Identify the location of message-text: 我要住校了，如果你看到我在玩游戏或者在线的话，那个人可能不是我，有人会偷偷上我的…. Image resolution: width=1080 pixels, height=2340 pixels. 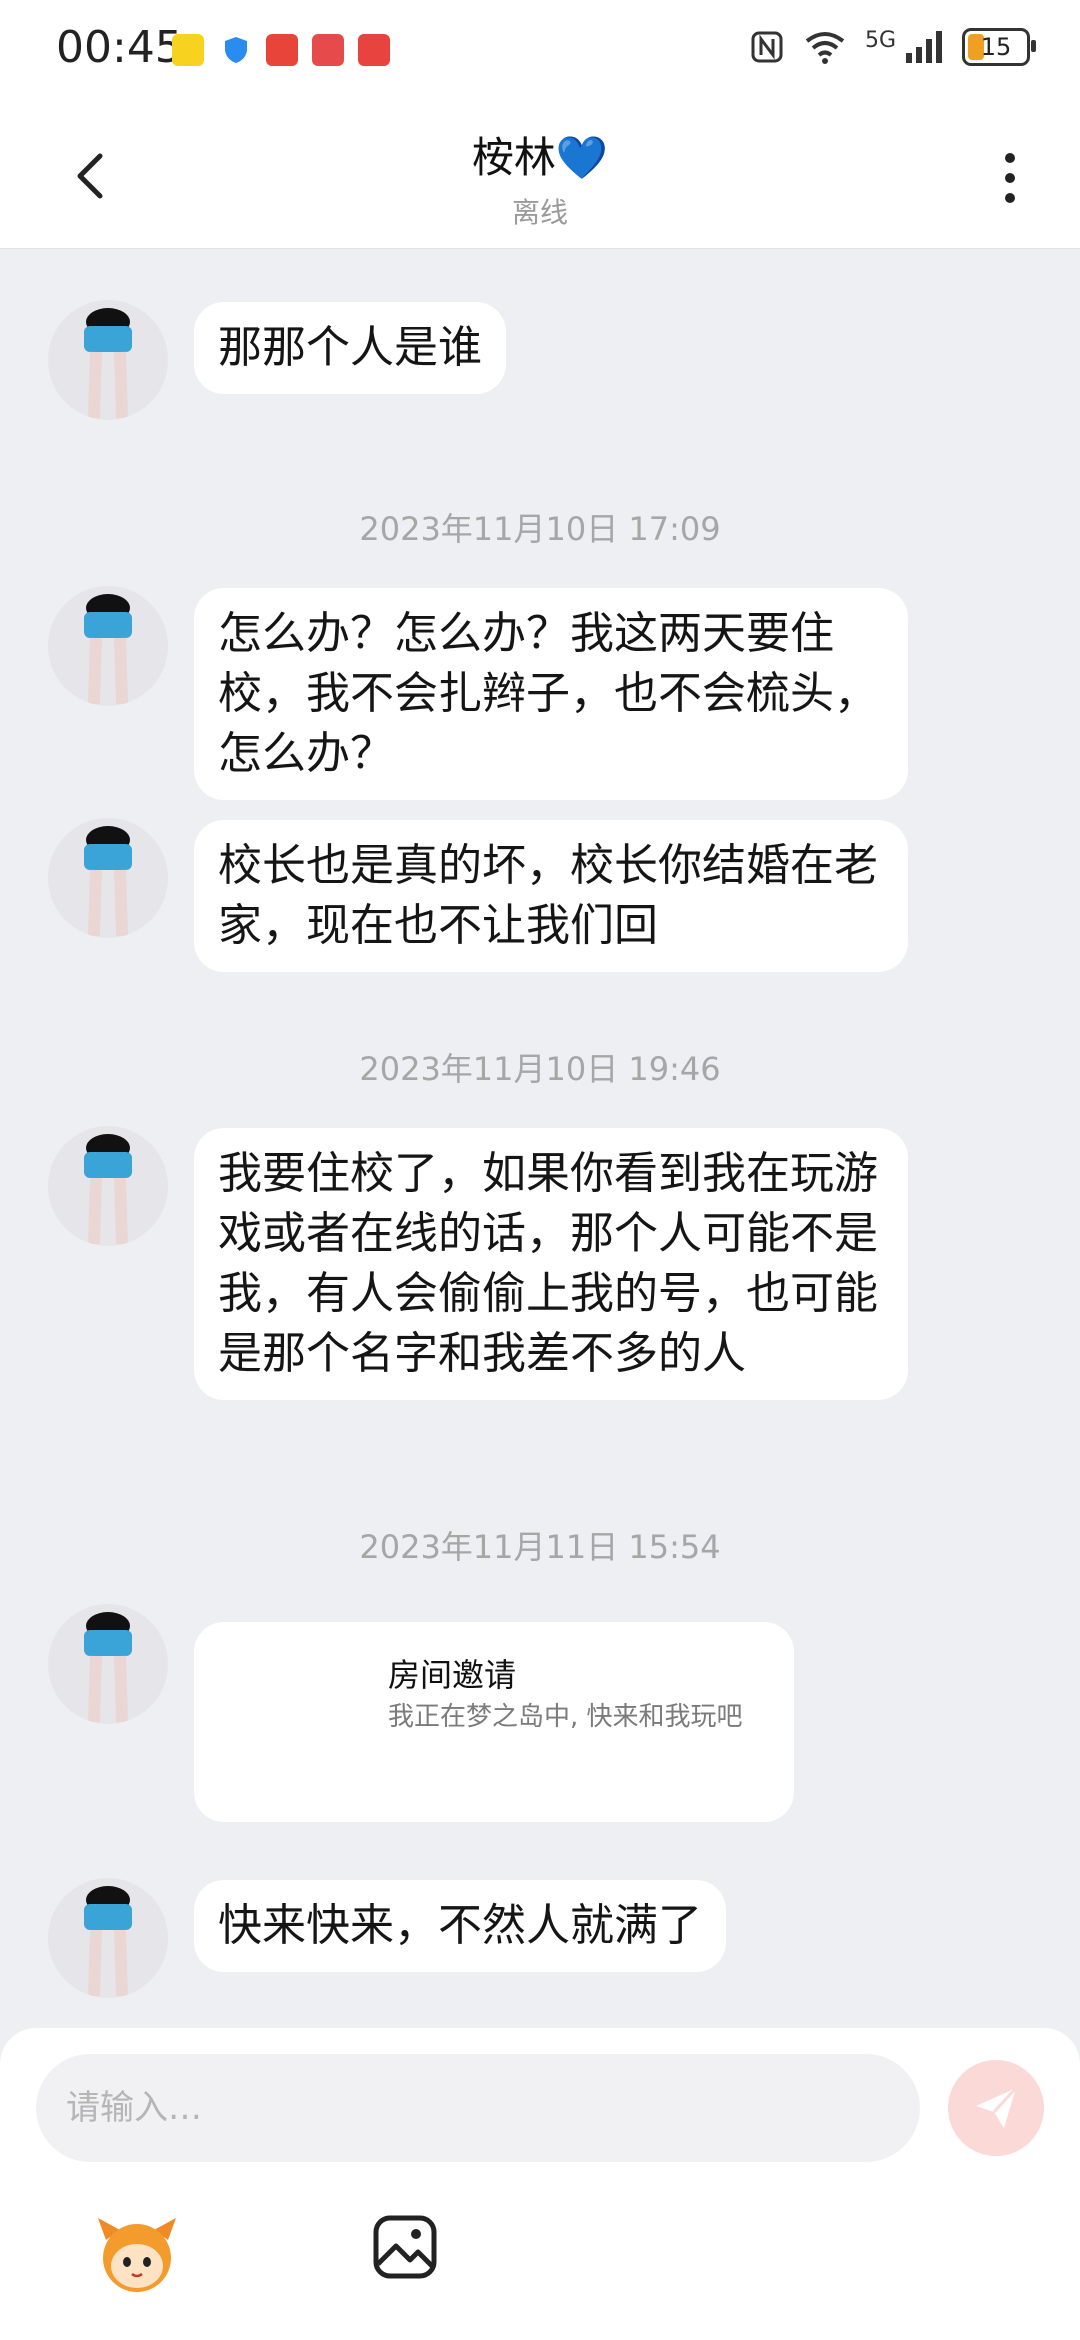
(548, 1263).